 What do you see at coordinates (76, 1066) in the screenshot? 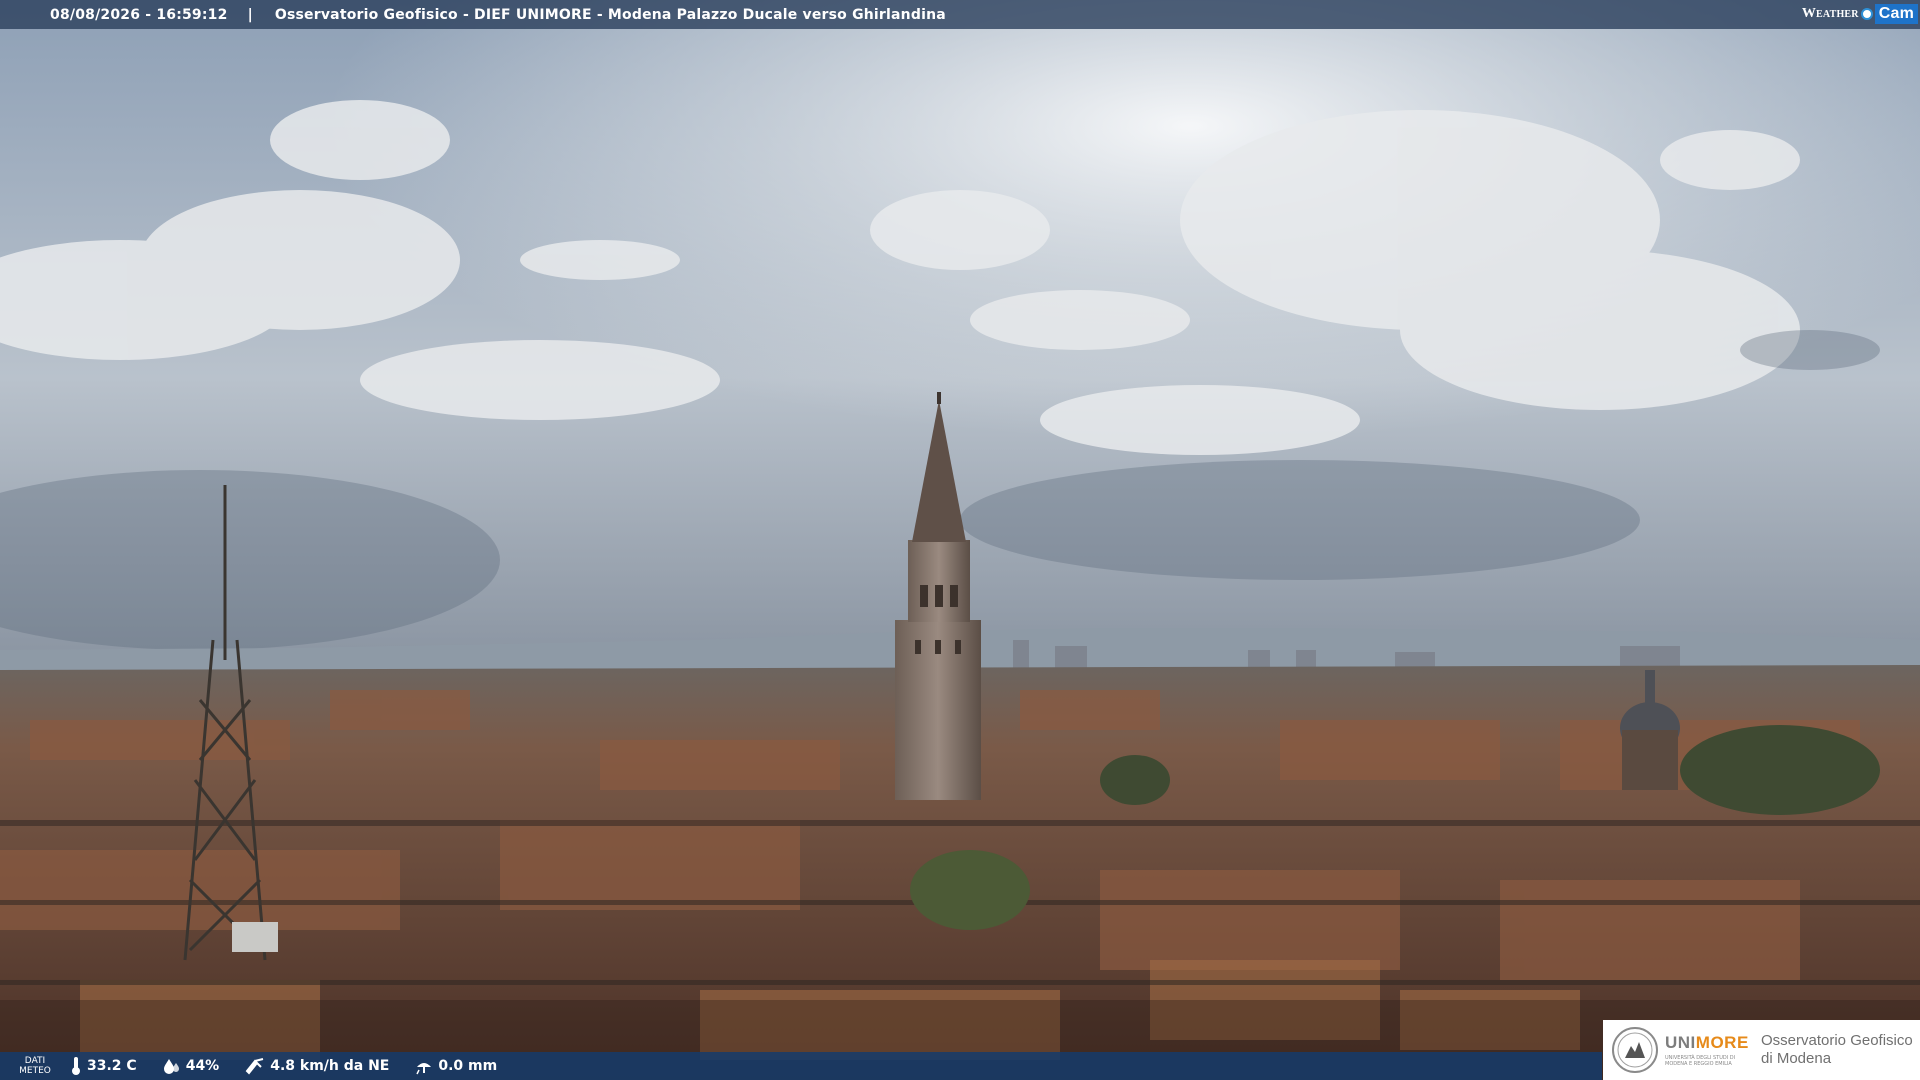
I see `thermometer-icon` at bounding box center [76, 1066].